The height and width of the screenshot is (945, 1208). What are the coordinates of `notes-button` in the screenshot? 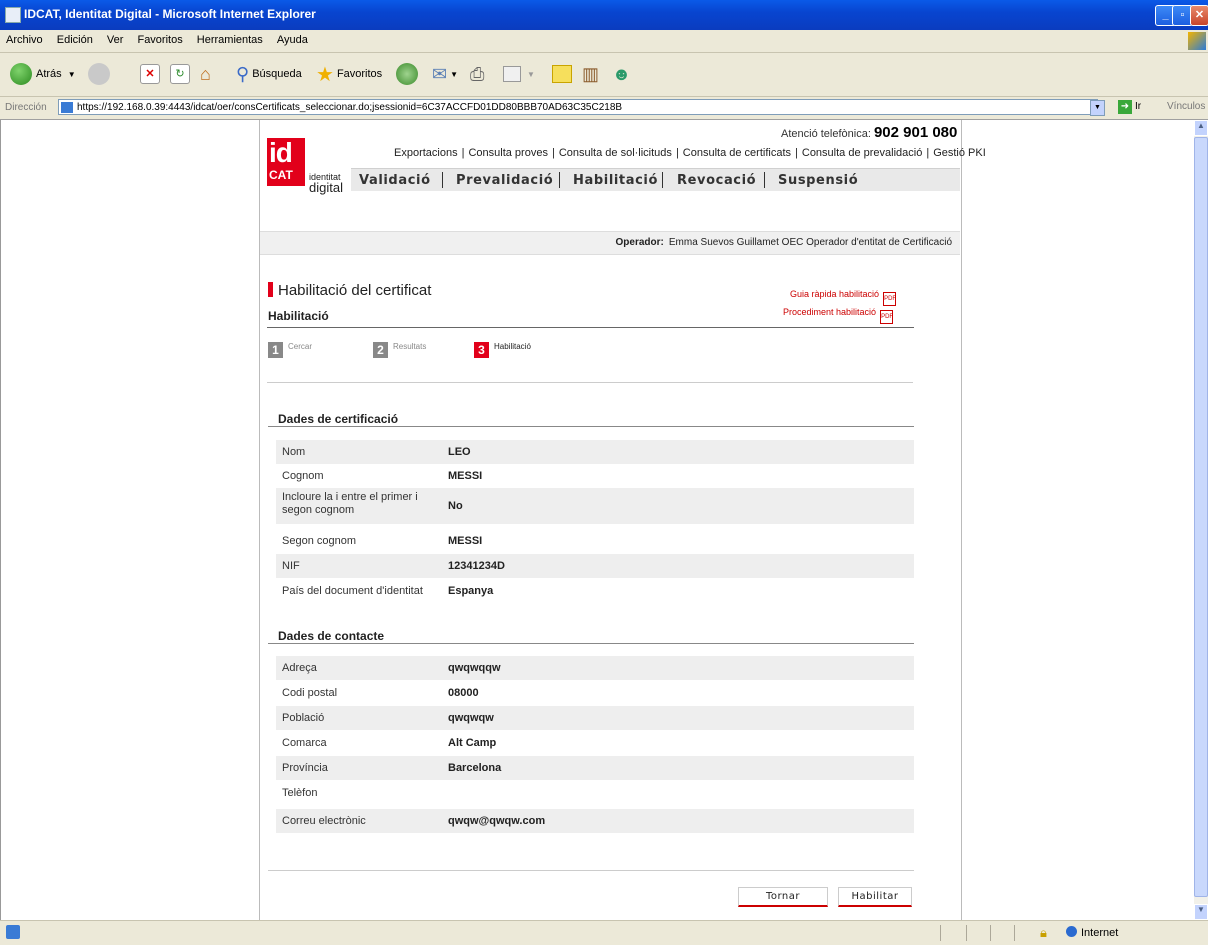 It's located at (562, 74).